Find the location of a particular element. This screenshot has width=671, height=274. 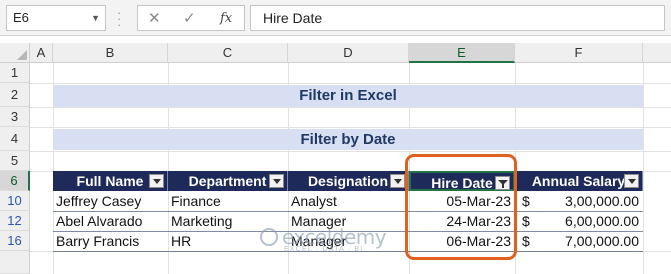

header-label: Full Name is located at coordinates (110, 181).